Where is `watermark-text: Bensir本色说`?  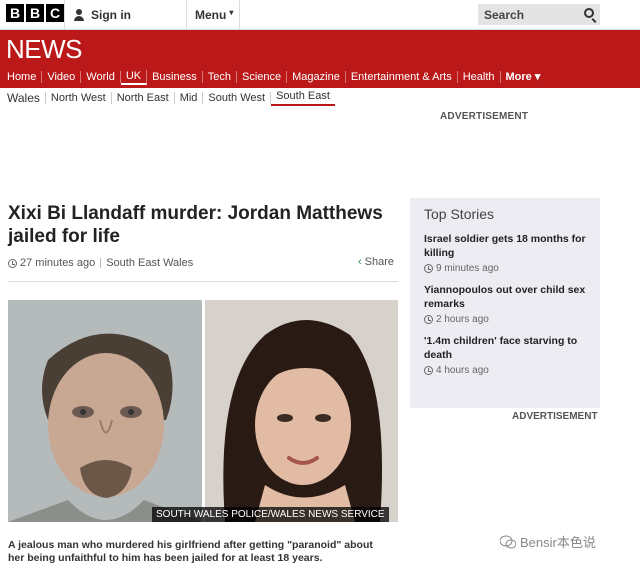
watermark-text: Bensir本色说 is located at coordinates (558, 542).